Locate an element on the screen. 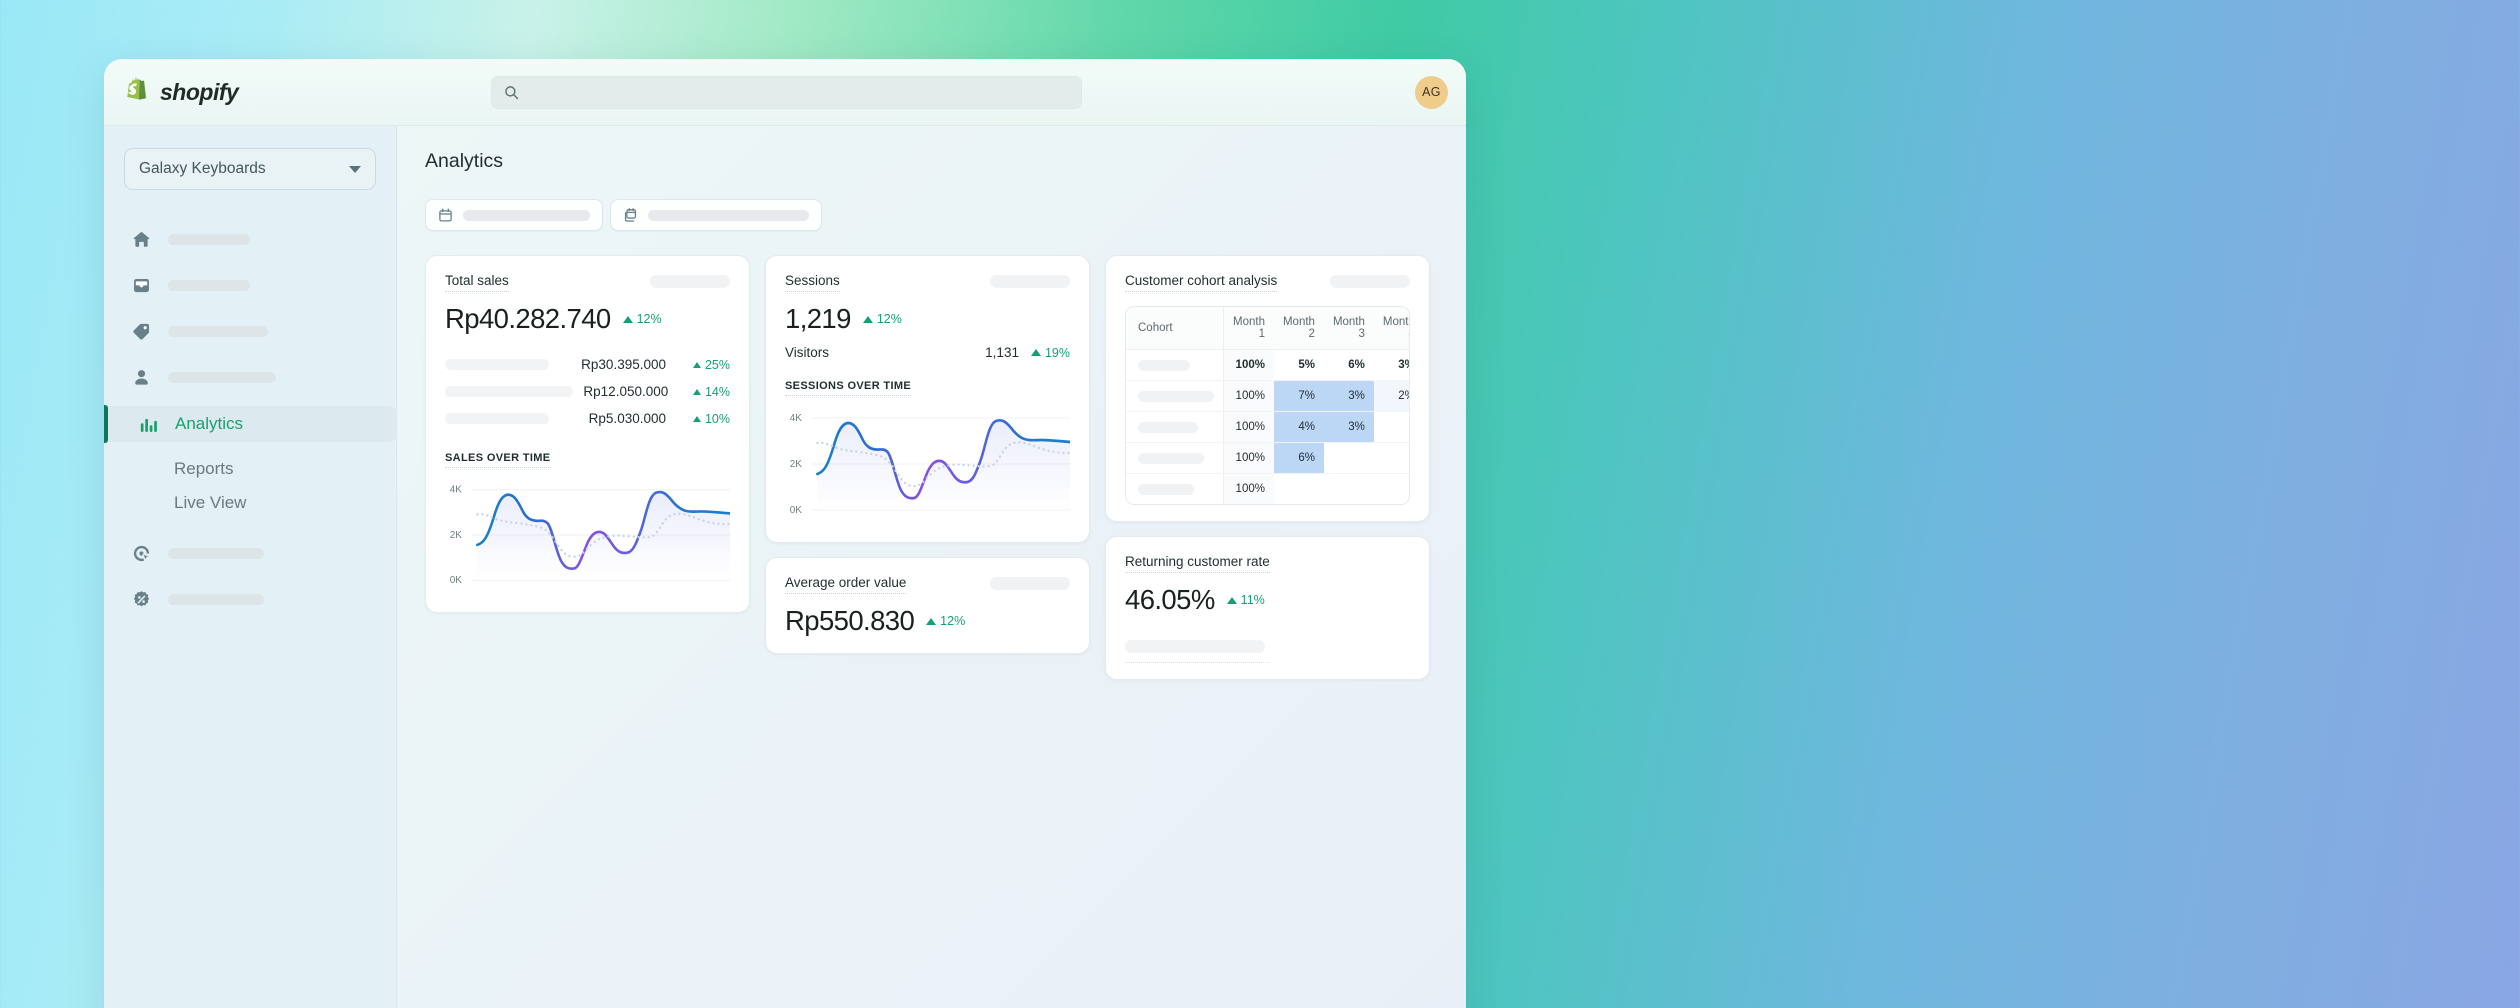  search-area is located at coordinates (786, 92).